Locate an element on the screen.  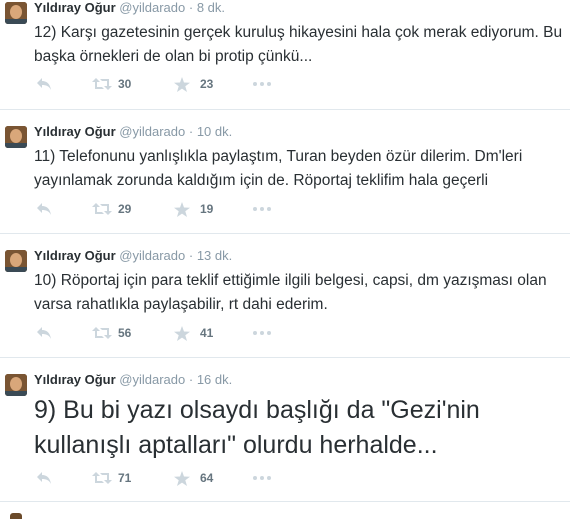
next-tweet-avatar-partial is located at coordinates (16, 516).